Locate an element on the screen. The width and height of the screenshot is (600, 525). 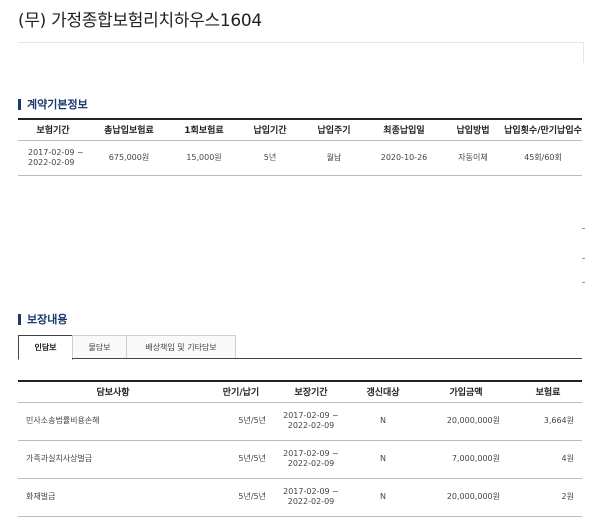
col-header: 만기/납기 is located at coordinates (241, 392).